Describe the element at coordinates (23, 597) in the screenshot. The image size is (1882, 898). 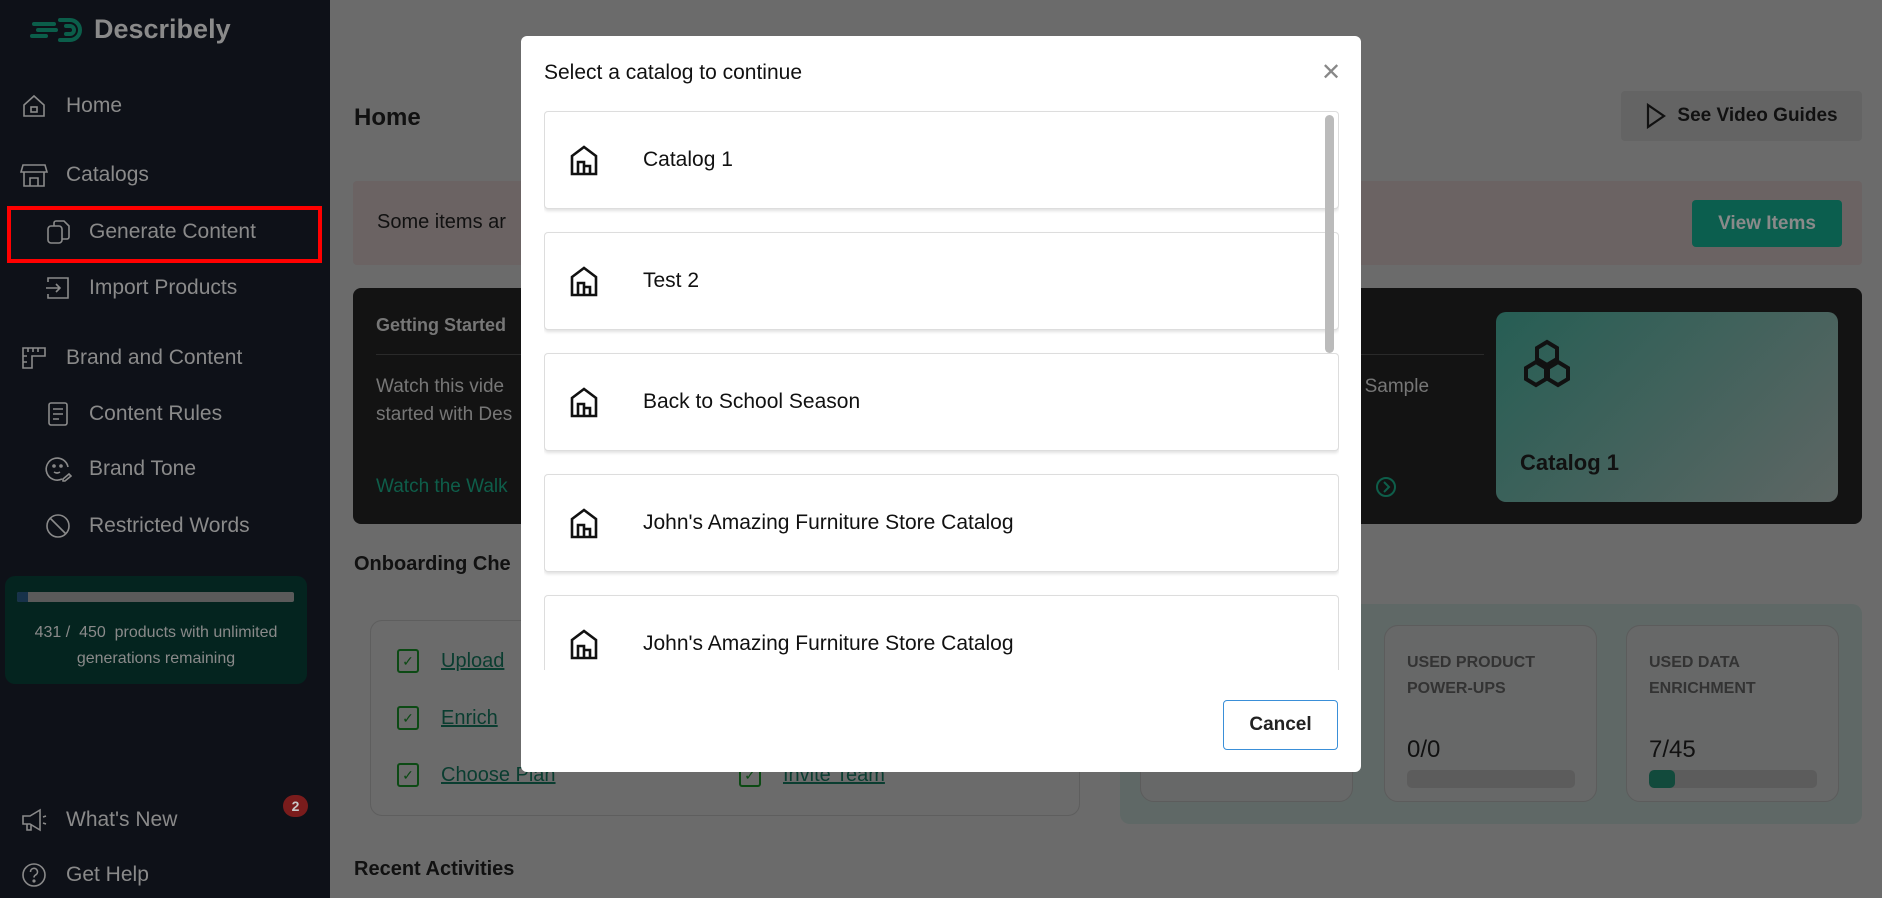
I see `usage-progress-fill` at that location.